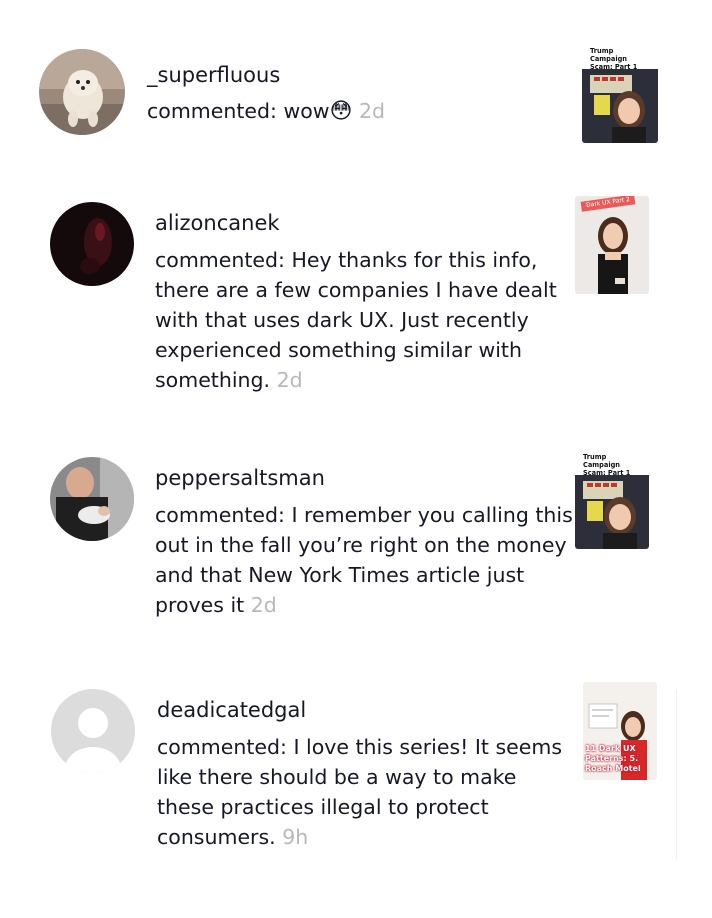 The width and height of the screenshot is (712, 918). Describe the element at coordinates (341, 111) in the screenshot. I see `flushed-face-emoji-icon: 😳` at that location.